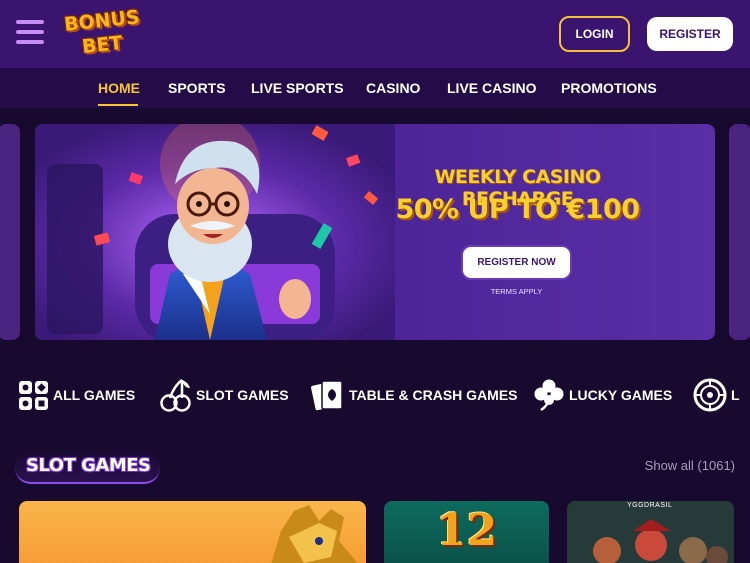 Image resolution: width=750 pixels, height=563 pixels. I want to click on category-table-crash-games: TABLE & CRASH GAMES, so click(414, 395).